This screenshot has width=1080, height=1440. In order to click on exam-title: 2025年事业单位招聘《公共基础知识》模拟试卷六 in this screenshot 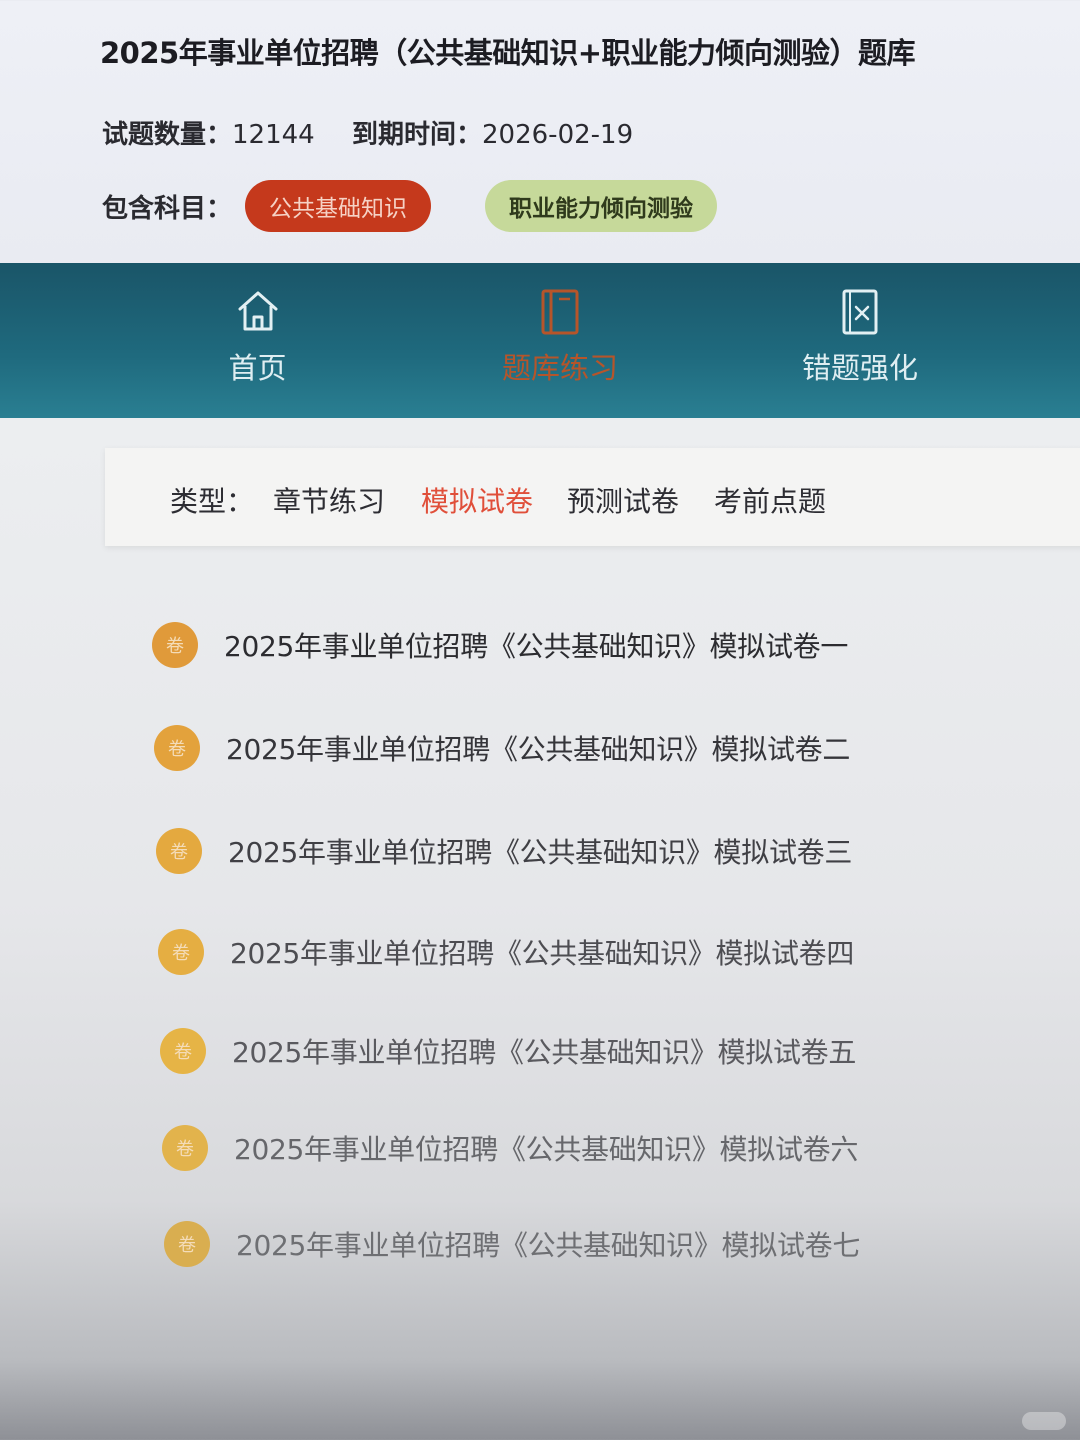, I will do `click(546, 1149)`.